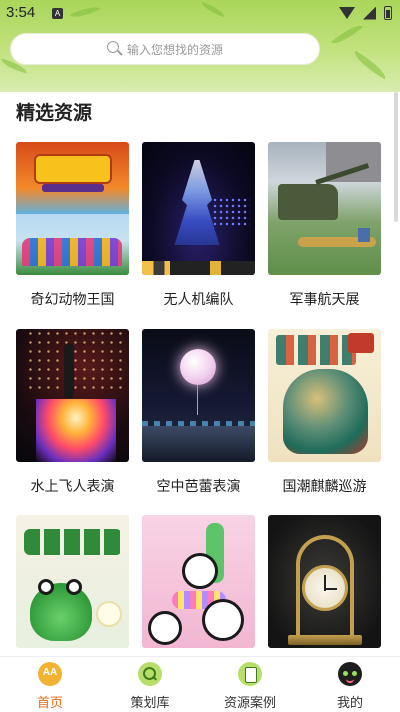  I want to click on resource-card-protect-frog, so click(72, 585).